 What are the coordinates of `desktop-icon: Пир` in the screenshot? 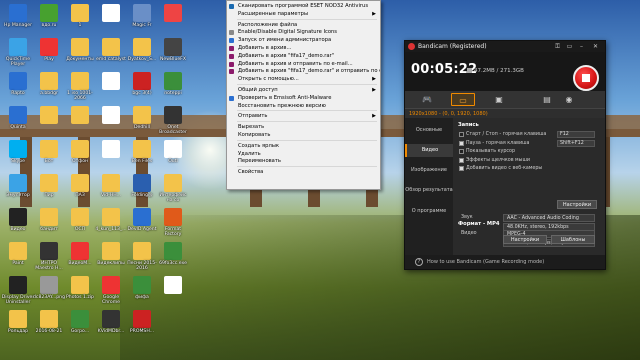 It's located at (49, 190).